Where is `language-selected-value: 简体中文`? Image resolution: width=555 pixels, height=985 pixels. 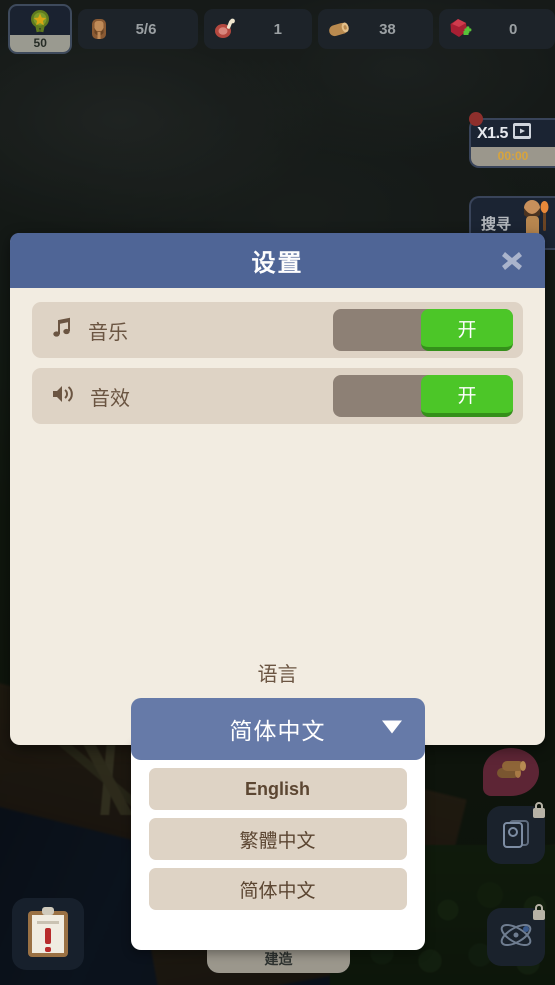 language-selected-value: 简体中文 is located at coordinates (277, 731).